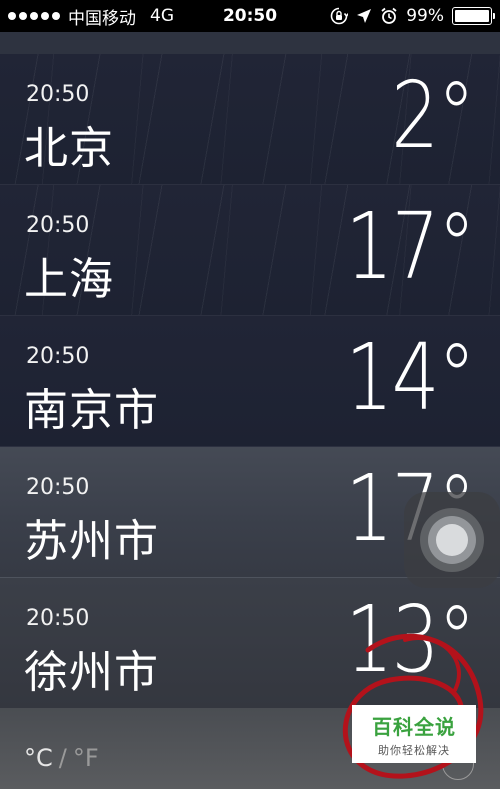 The height and width of the screenshot is (789, 500). What do you see at coordinates (85, 758) in the screenshot?
I see `fahrenheit-label: °F` at bounding box center [85, 758].